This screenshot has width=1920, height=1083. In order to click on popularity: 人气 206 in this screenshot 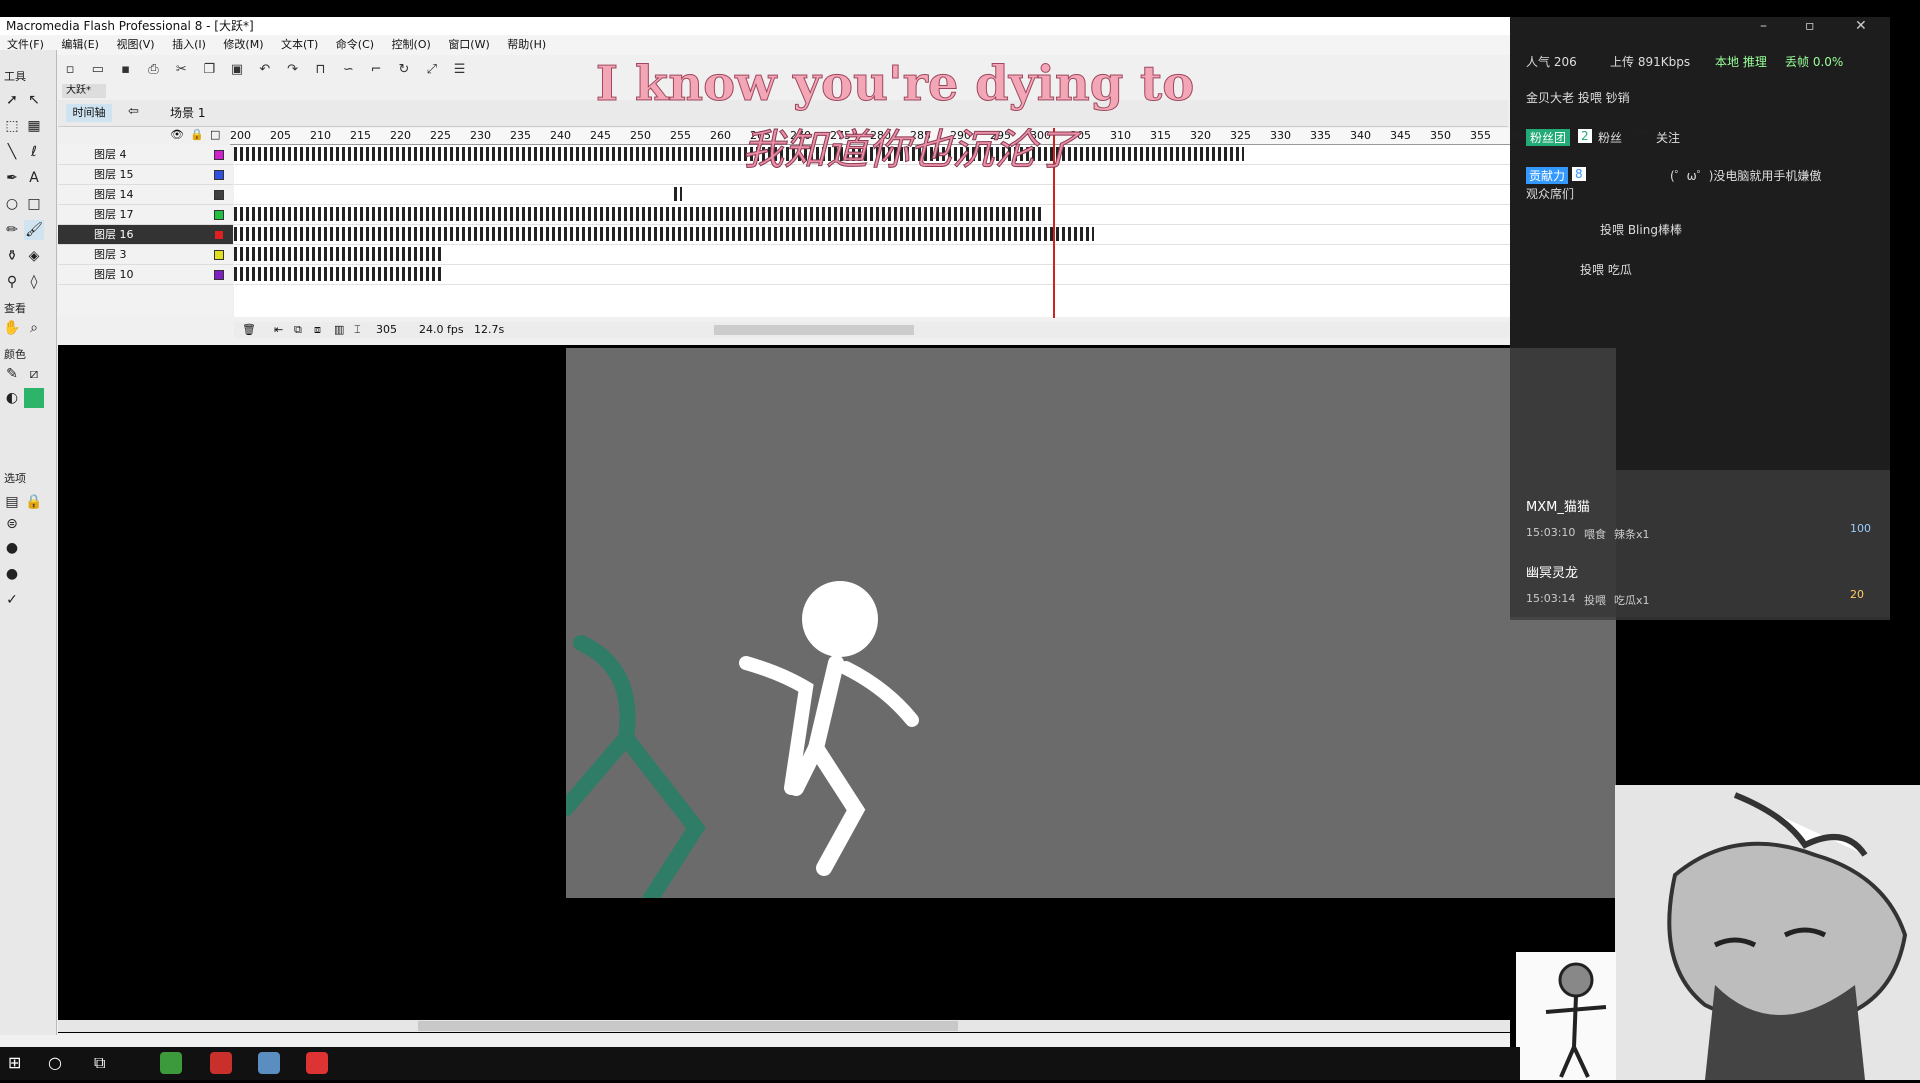, I will do `click(1551, 62)`.